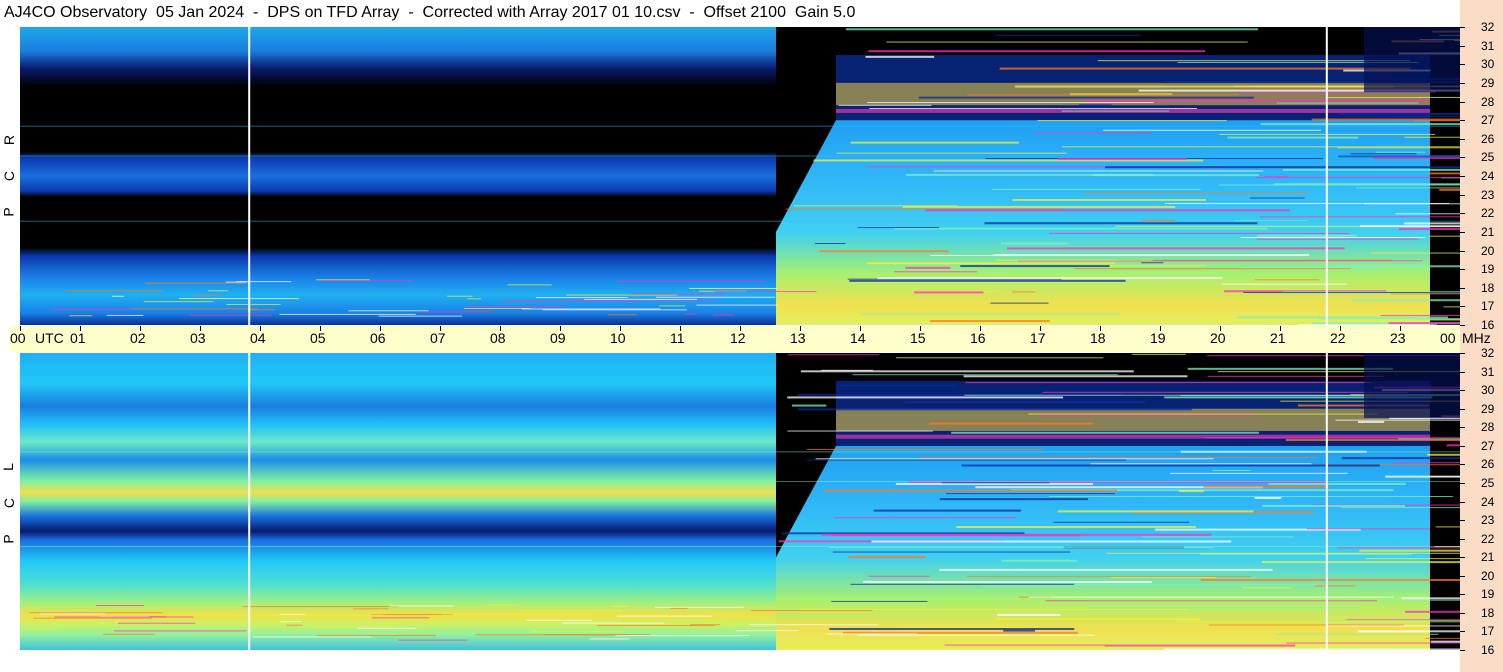 Image resolution: width=1503 pixels, height=672 pixels. What do you see at coordinates (8, 467) in the screenshot?
I see `polarization-letter: L` at bounding box center [8, 467].